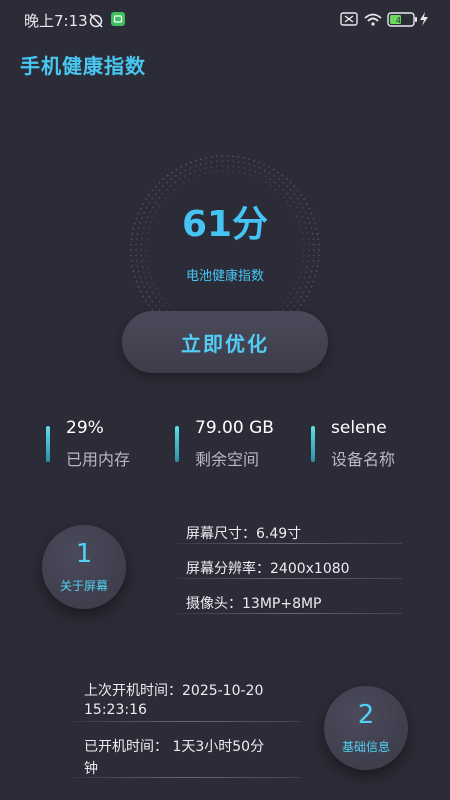  Describe the element at coordinates (254, 604) in the screenshot. I see `camera-line: 摄像头：13MP+8MP` at that location.